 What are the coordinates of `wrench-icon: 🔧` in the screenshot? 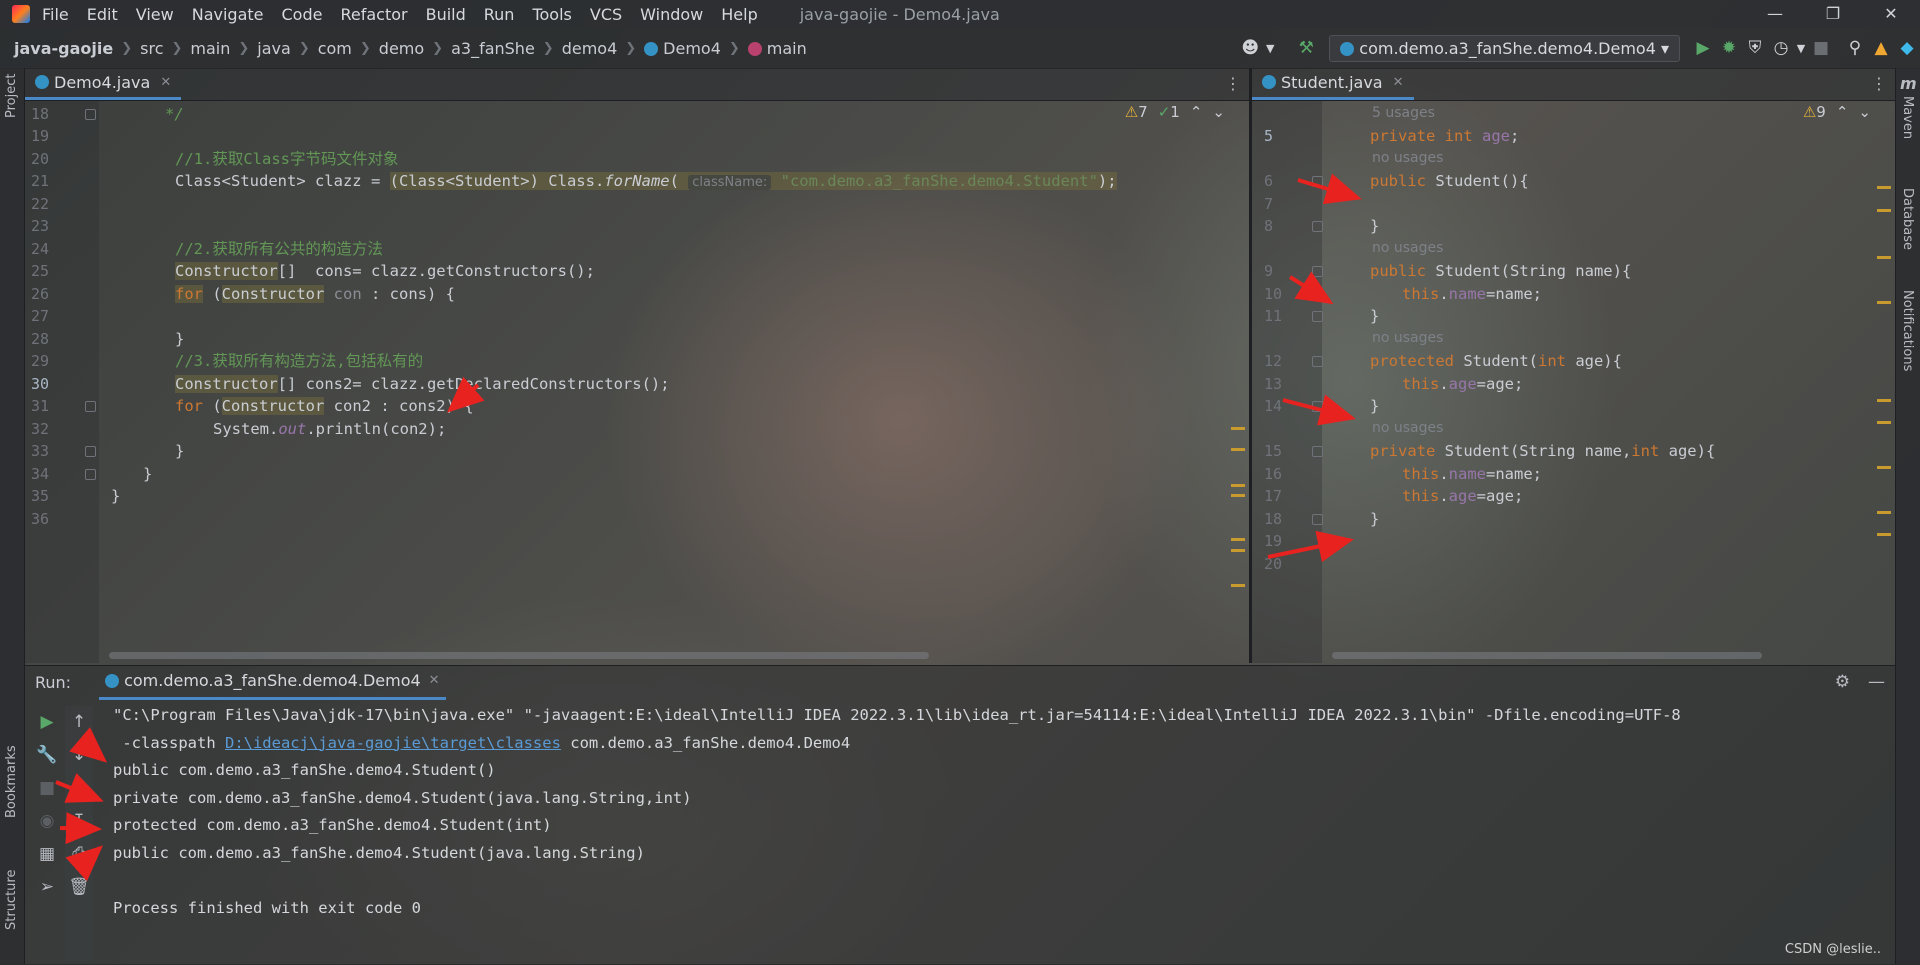 It's located at (47, 755).